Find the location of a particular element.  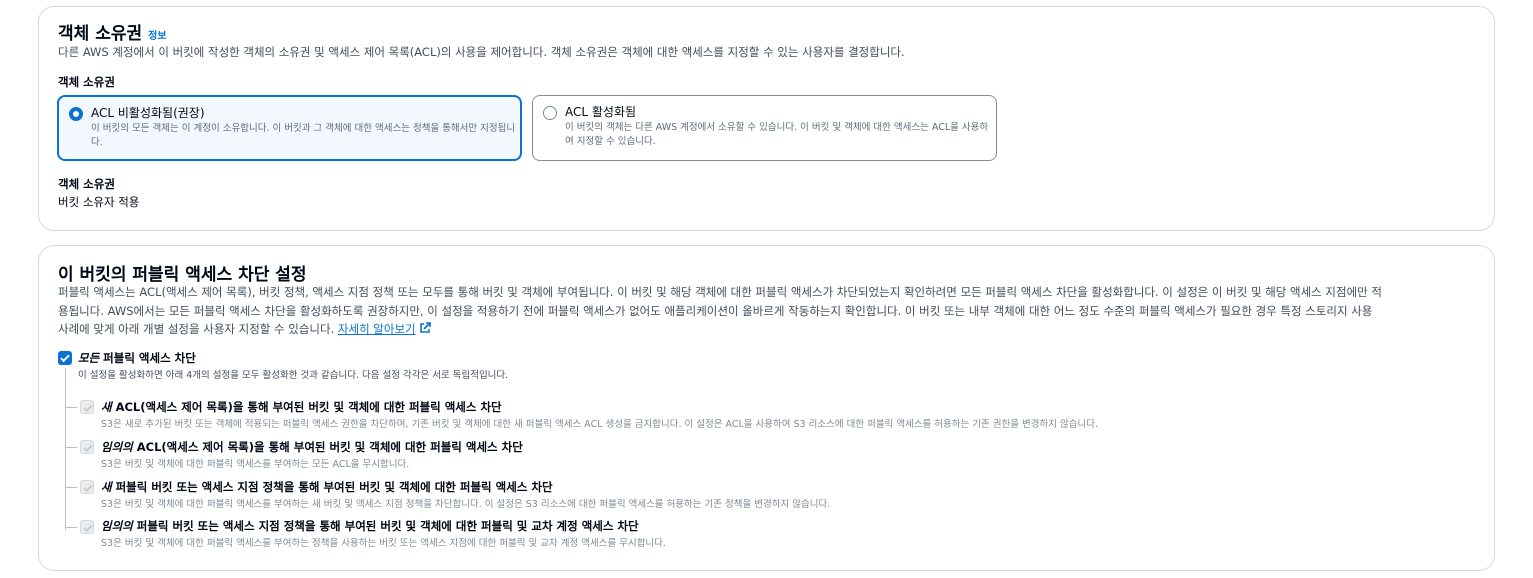

info-link: 정보 is located at coordinates (157, 36).